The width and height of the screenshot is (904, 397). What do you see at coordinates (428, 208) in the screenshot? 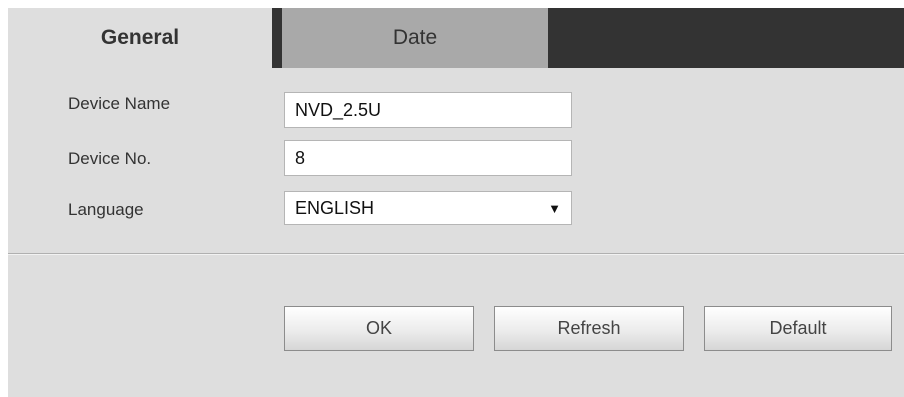
I see `language-select: ENGLISH ▼` at bounding box center [428, 208].